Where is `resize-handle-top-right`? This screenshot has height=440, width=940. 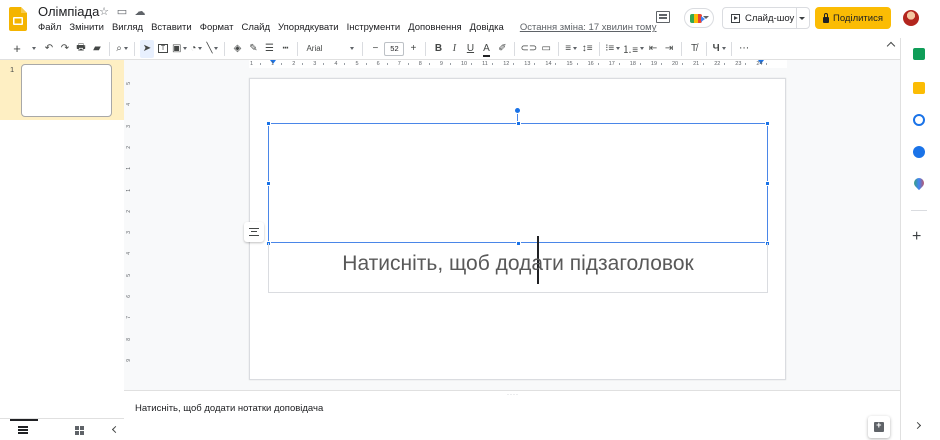
resize-handle-top-right is located at coordinates (767, 123).